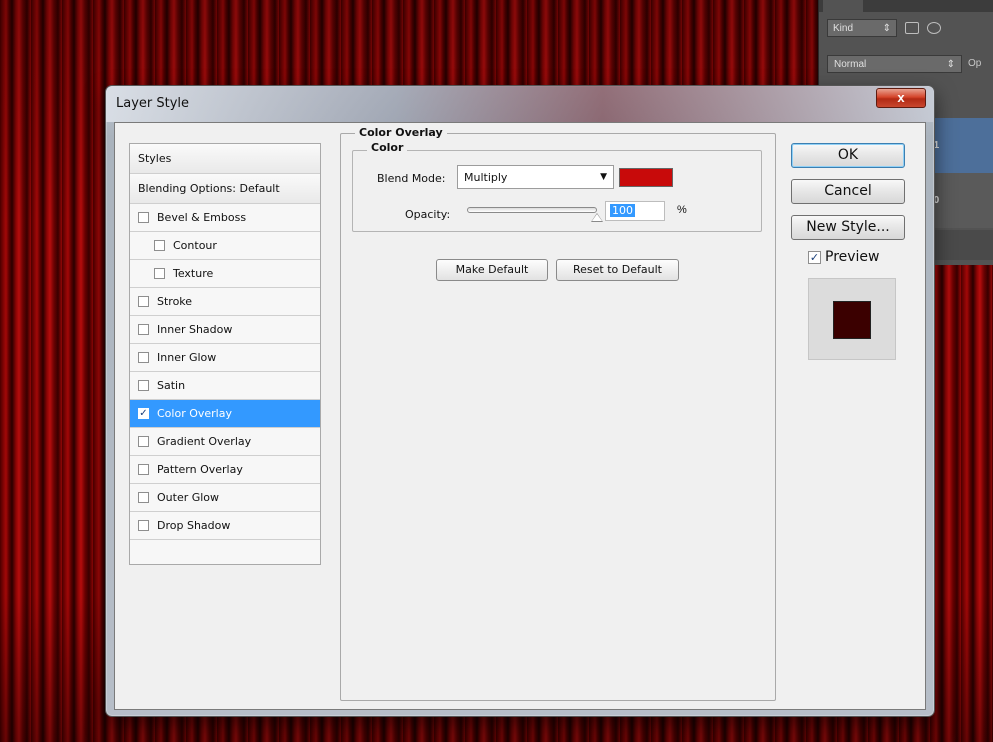 The width and height of the screenshot is (993, 742). Describe the element at coordinates (934, 28) in the screenshot. I see `adjustment-filter-icon` at that location.